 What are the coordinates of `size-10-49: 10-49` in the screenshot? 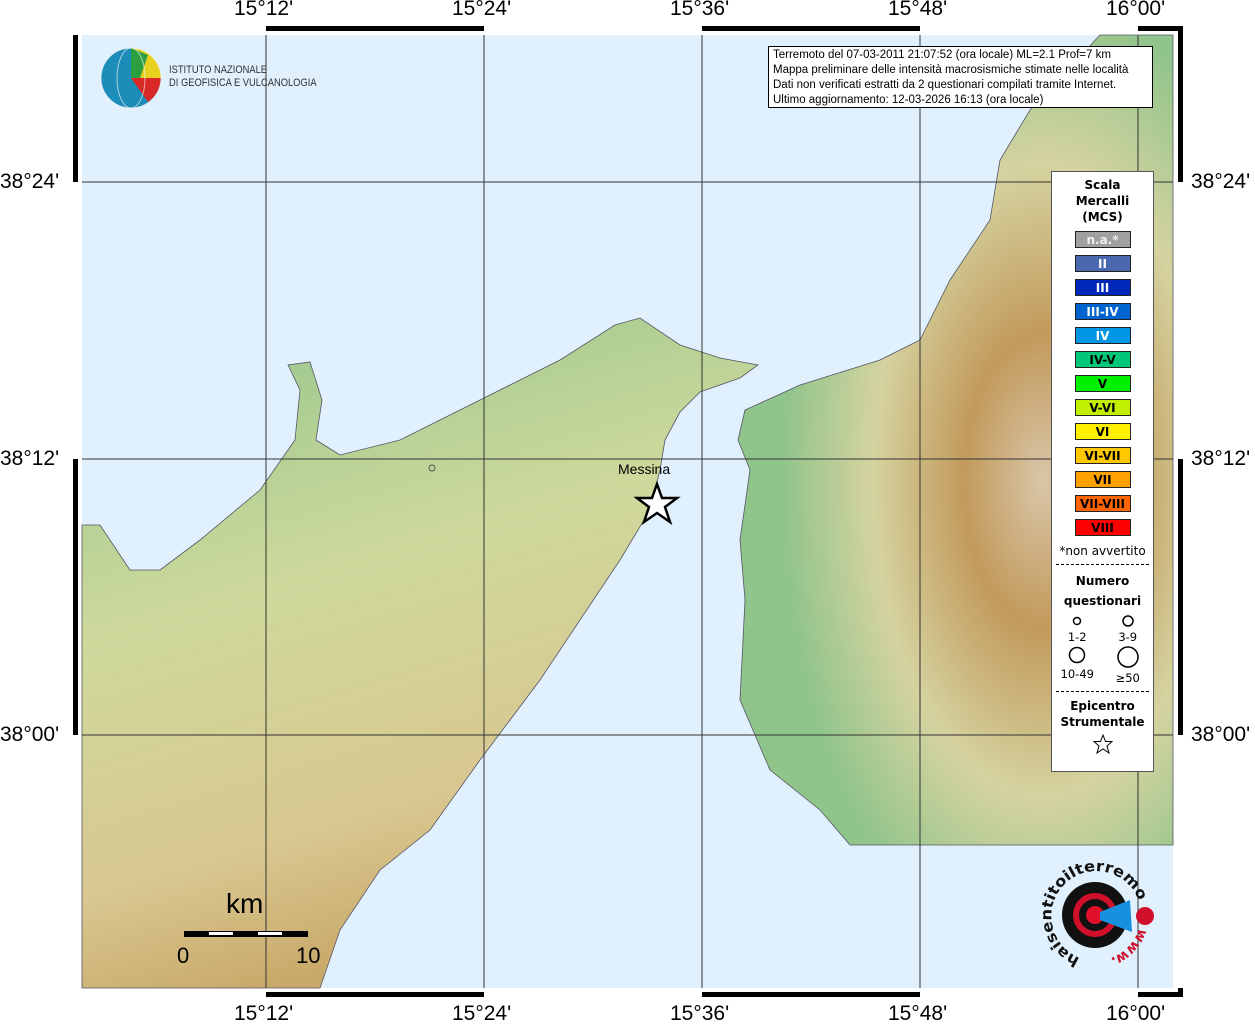 It's located at (1077, 665).